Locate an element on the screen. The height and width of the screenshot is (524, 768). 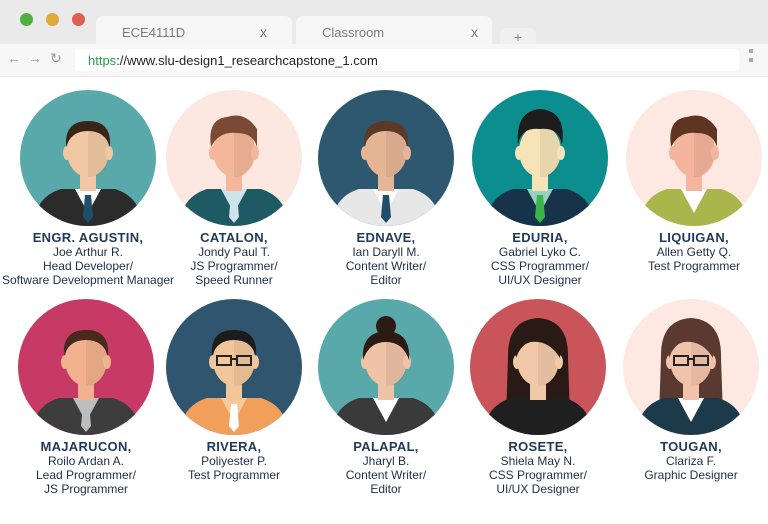
member-role: Content Writer/ is located at coordinates (386, 266).